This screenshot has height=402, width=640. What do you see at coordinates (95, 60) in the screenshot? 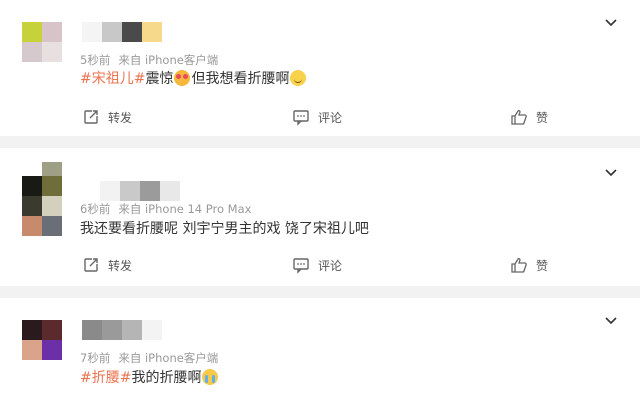
I see `timestamp: 5秒前` at bounding box center [95, 60].